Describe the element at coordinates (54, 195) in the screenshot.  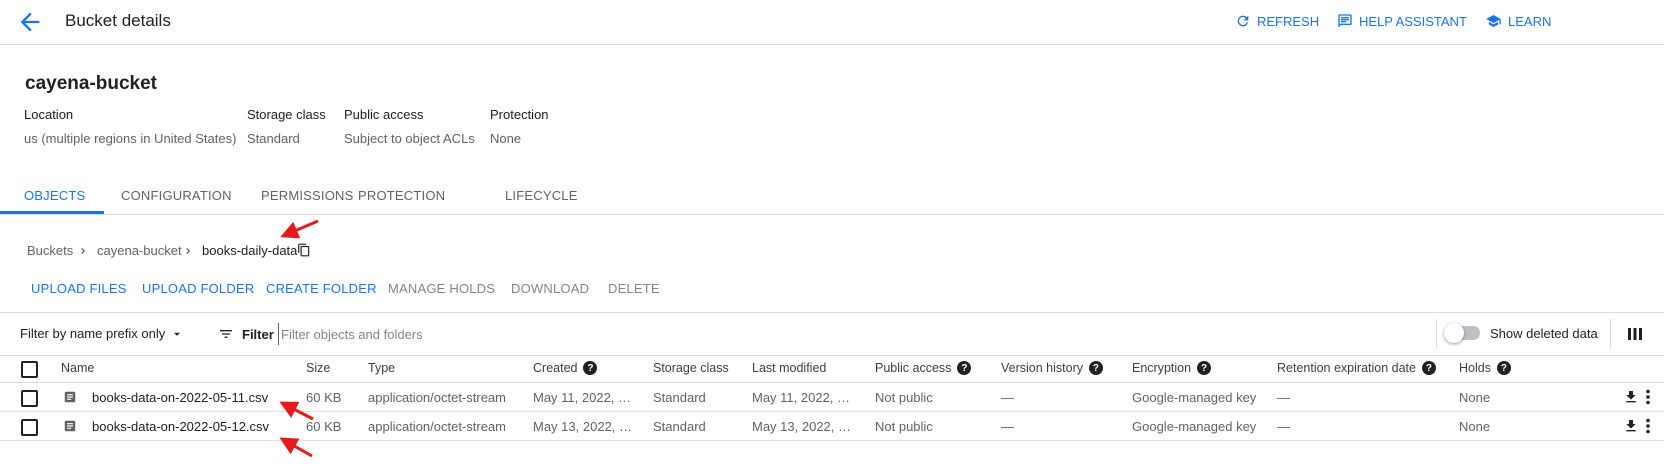
I see `tab-objects: OBJECTS` at that location.